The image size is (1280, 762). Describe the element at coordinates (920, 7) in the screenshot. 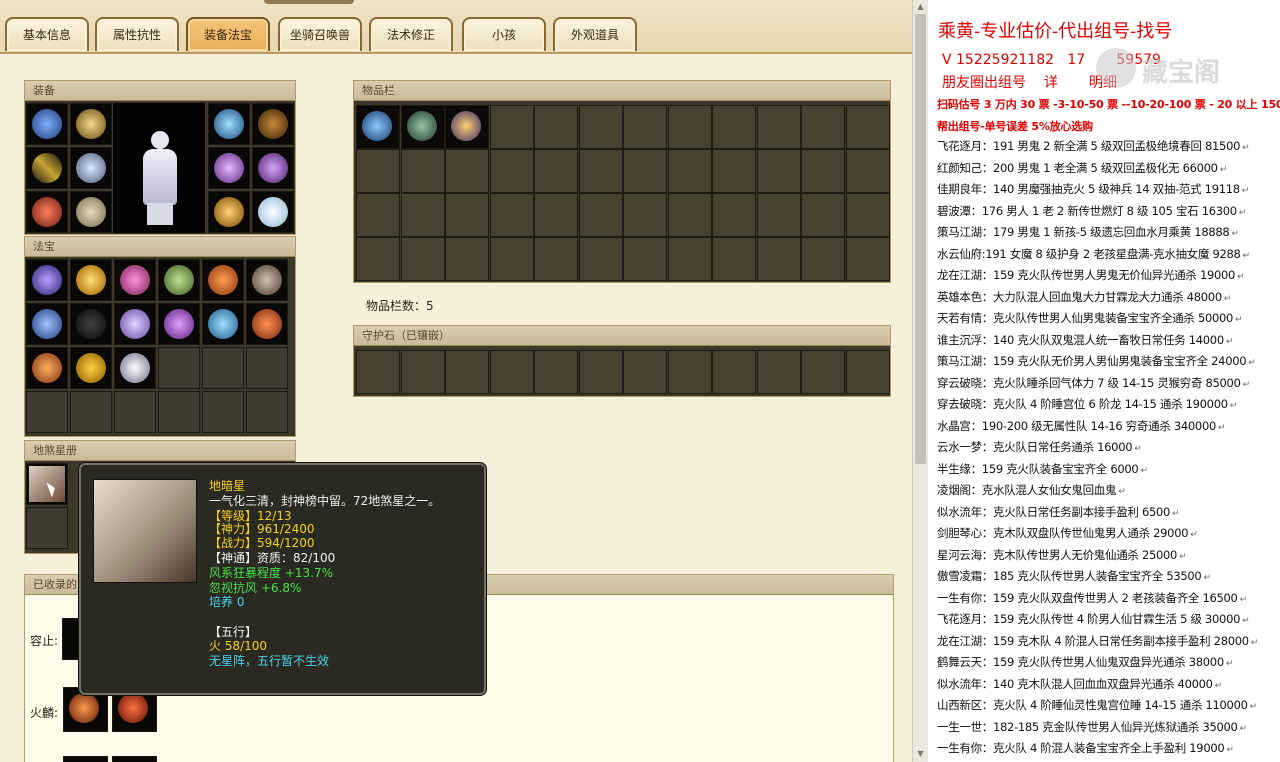

I see `scroll-up-icon: ▲` at that location.